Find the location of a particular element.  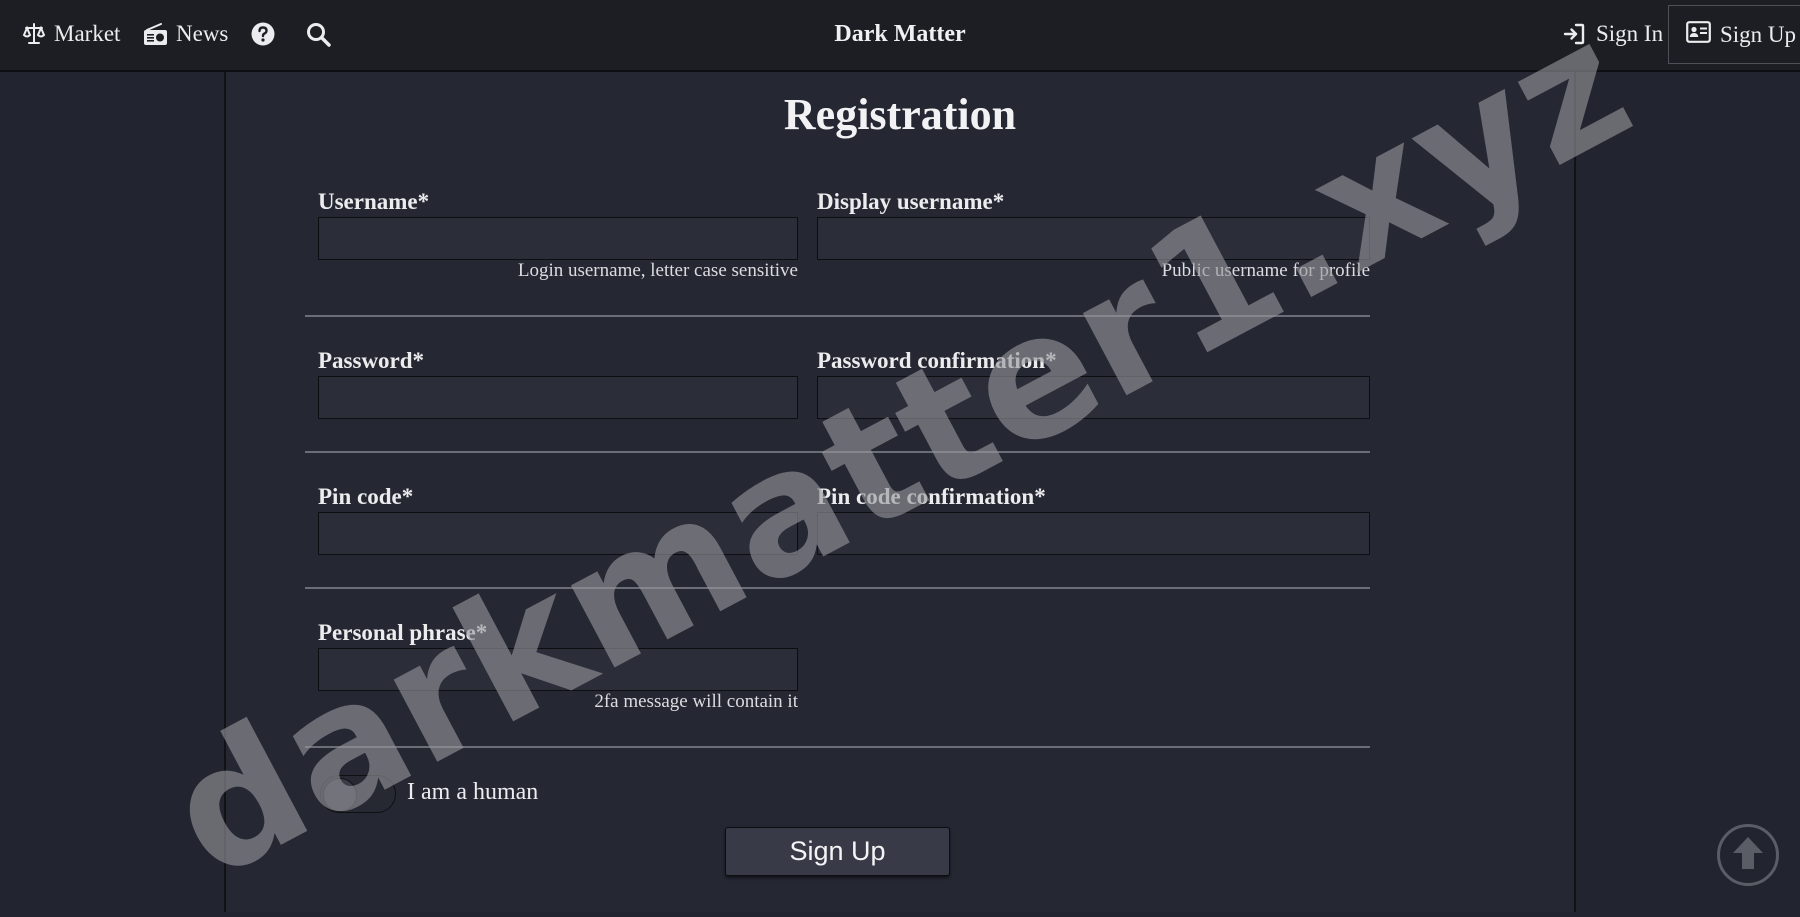

top-navbar: Dark Matter Market News Sign In Sign Up is located at coordinates (900, 36).